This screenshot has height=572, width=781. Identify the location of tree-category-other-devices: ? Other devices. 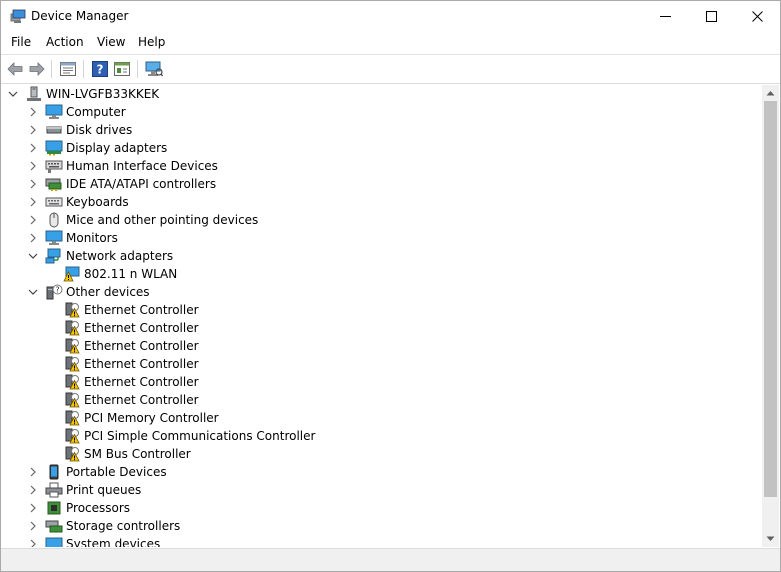
(88, 292).